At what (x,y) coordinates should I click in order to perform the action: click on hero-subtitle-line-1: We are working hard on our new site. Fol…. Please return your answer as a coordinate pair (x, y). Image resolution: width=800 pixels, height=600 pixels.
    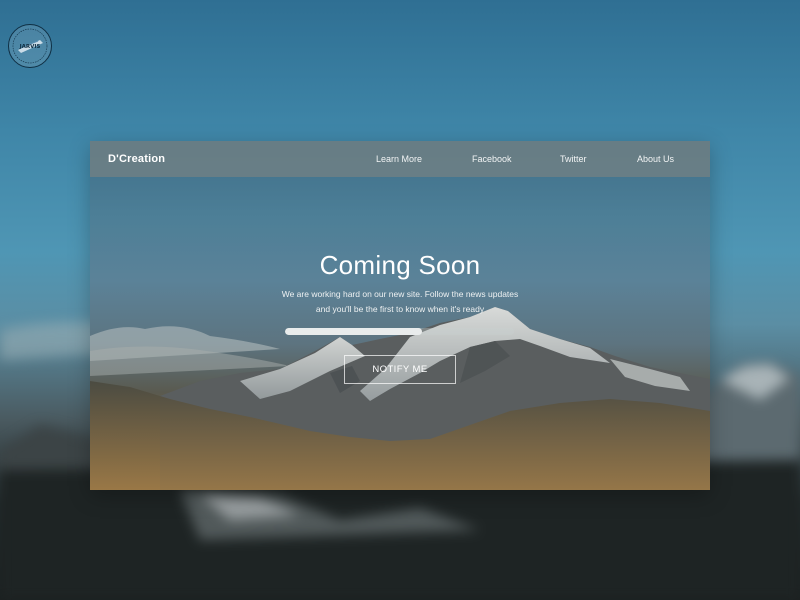
    Looking at the image, I should click on (400, 294).